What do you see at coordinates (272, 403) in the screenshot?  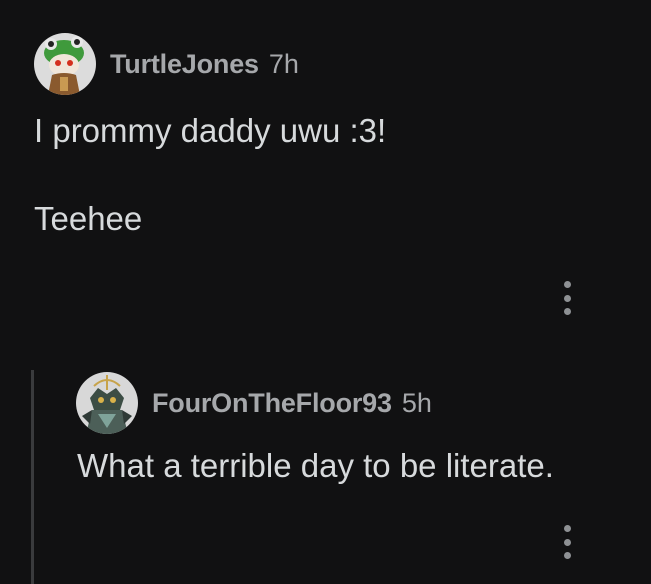 I see `reply-author: FourOnTheFloor93` at bounding box center [272, 403].